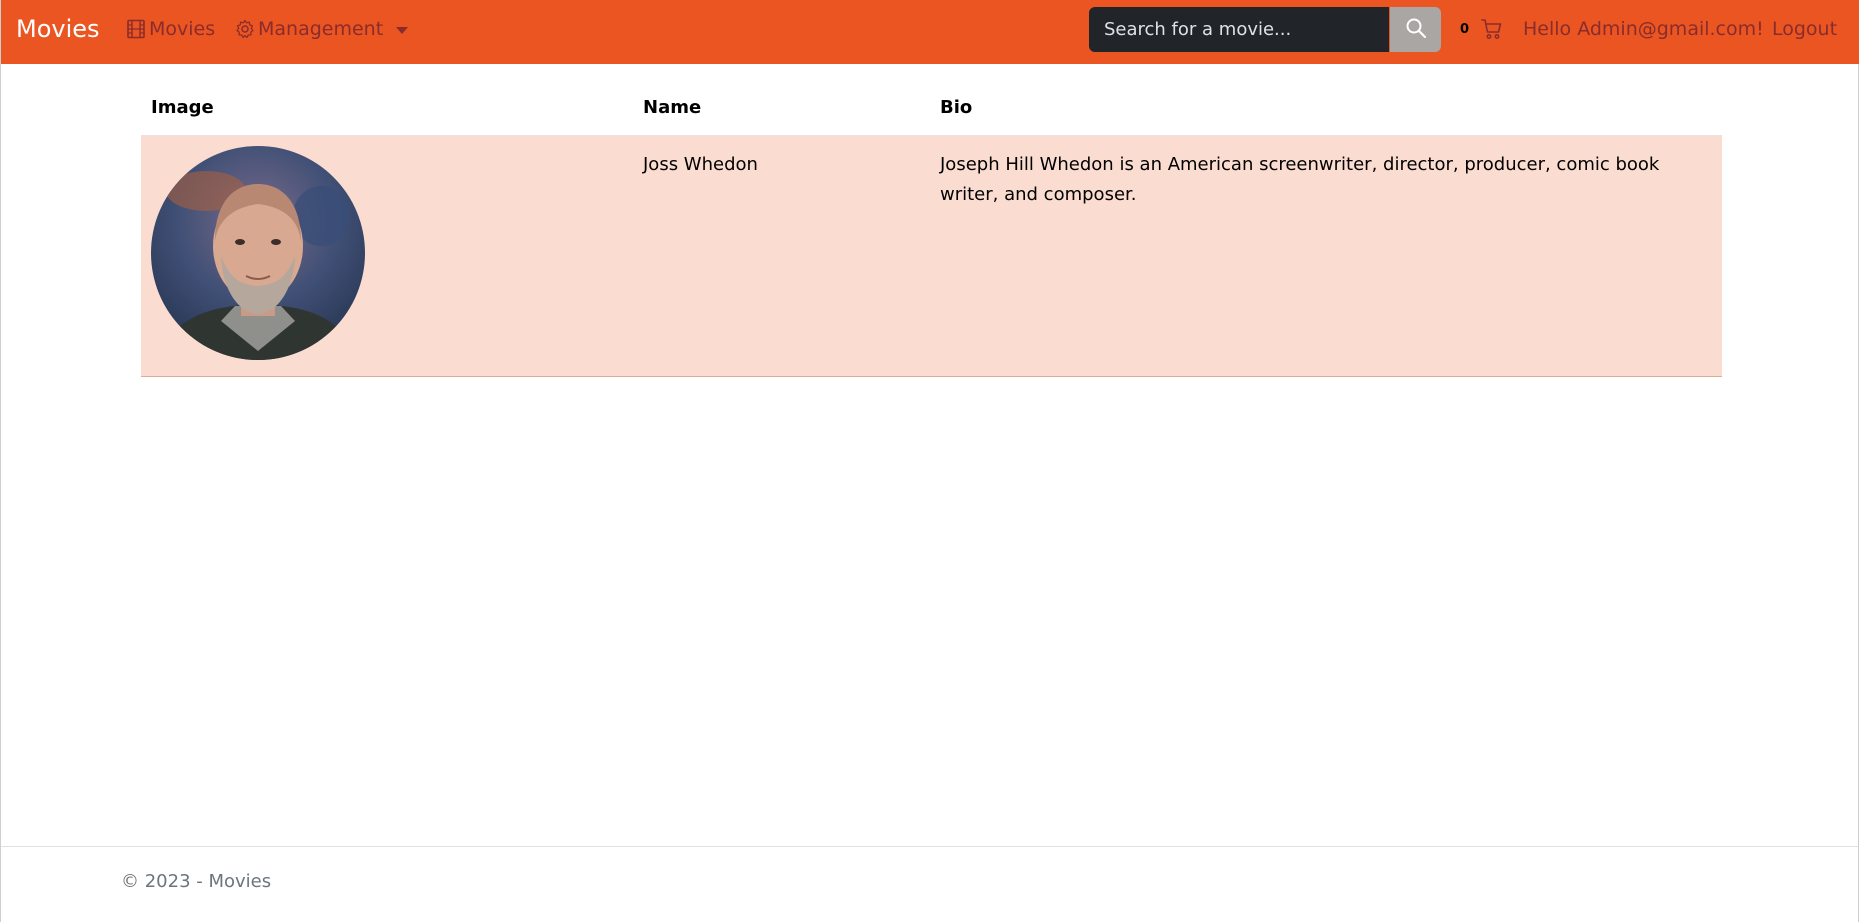  I want to click on film-icon, so click(136, 29).